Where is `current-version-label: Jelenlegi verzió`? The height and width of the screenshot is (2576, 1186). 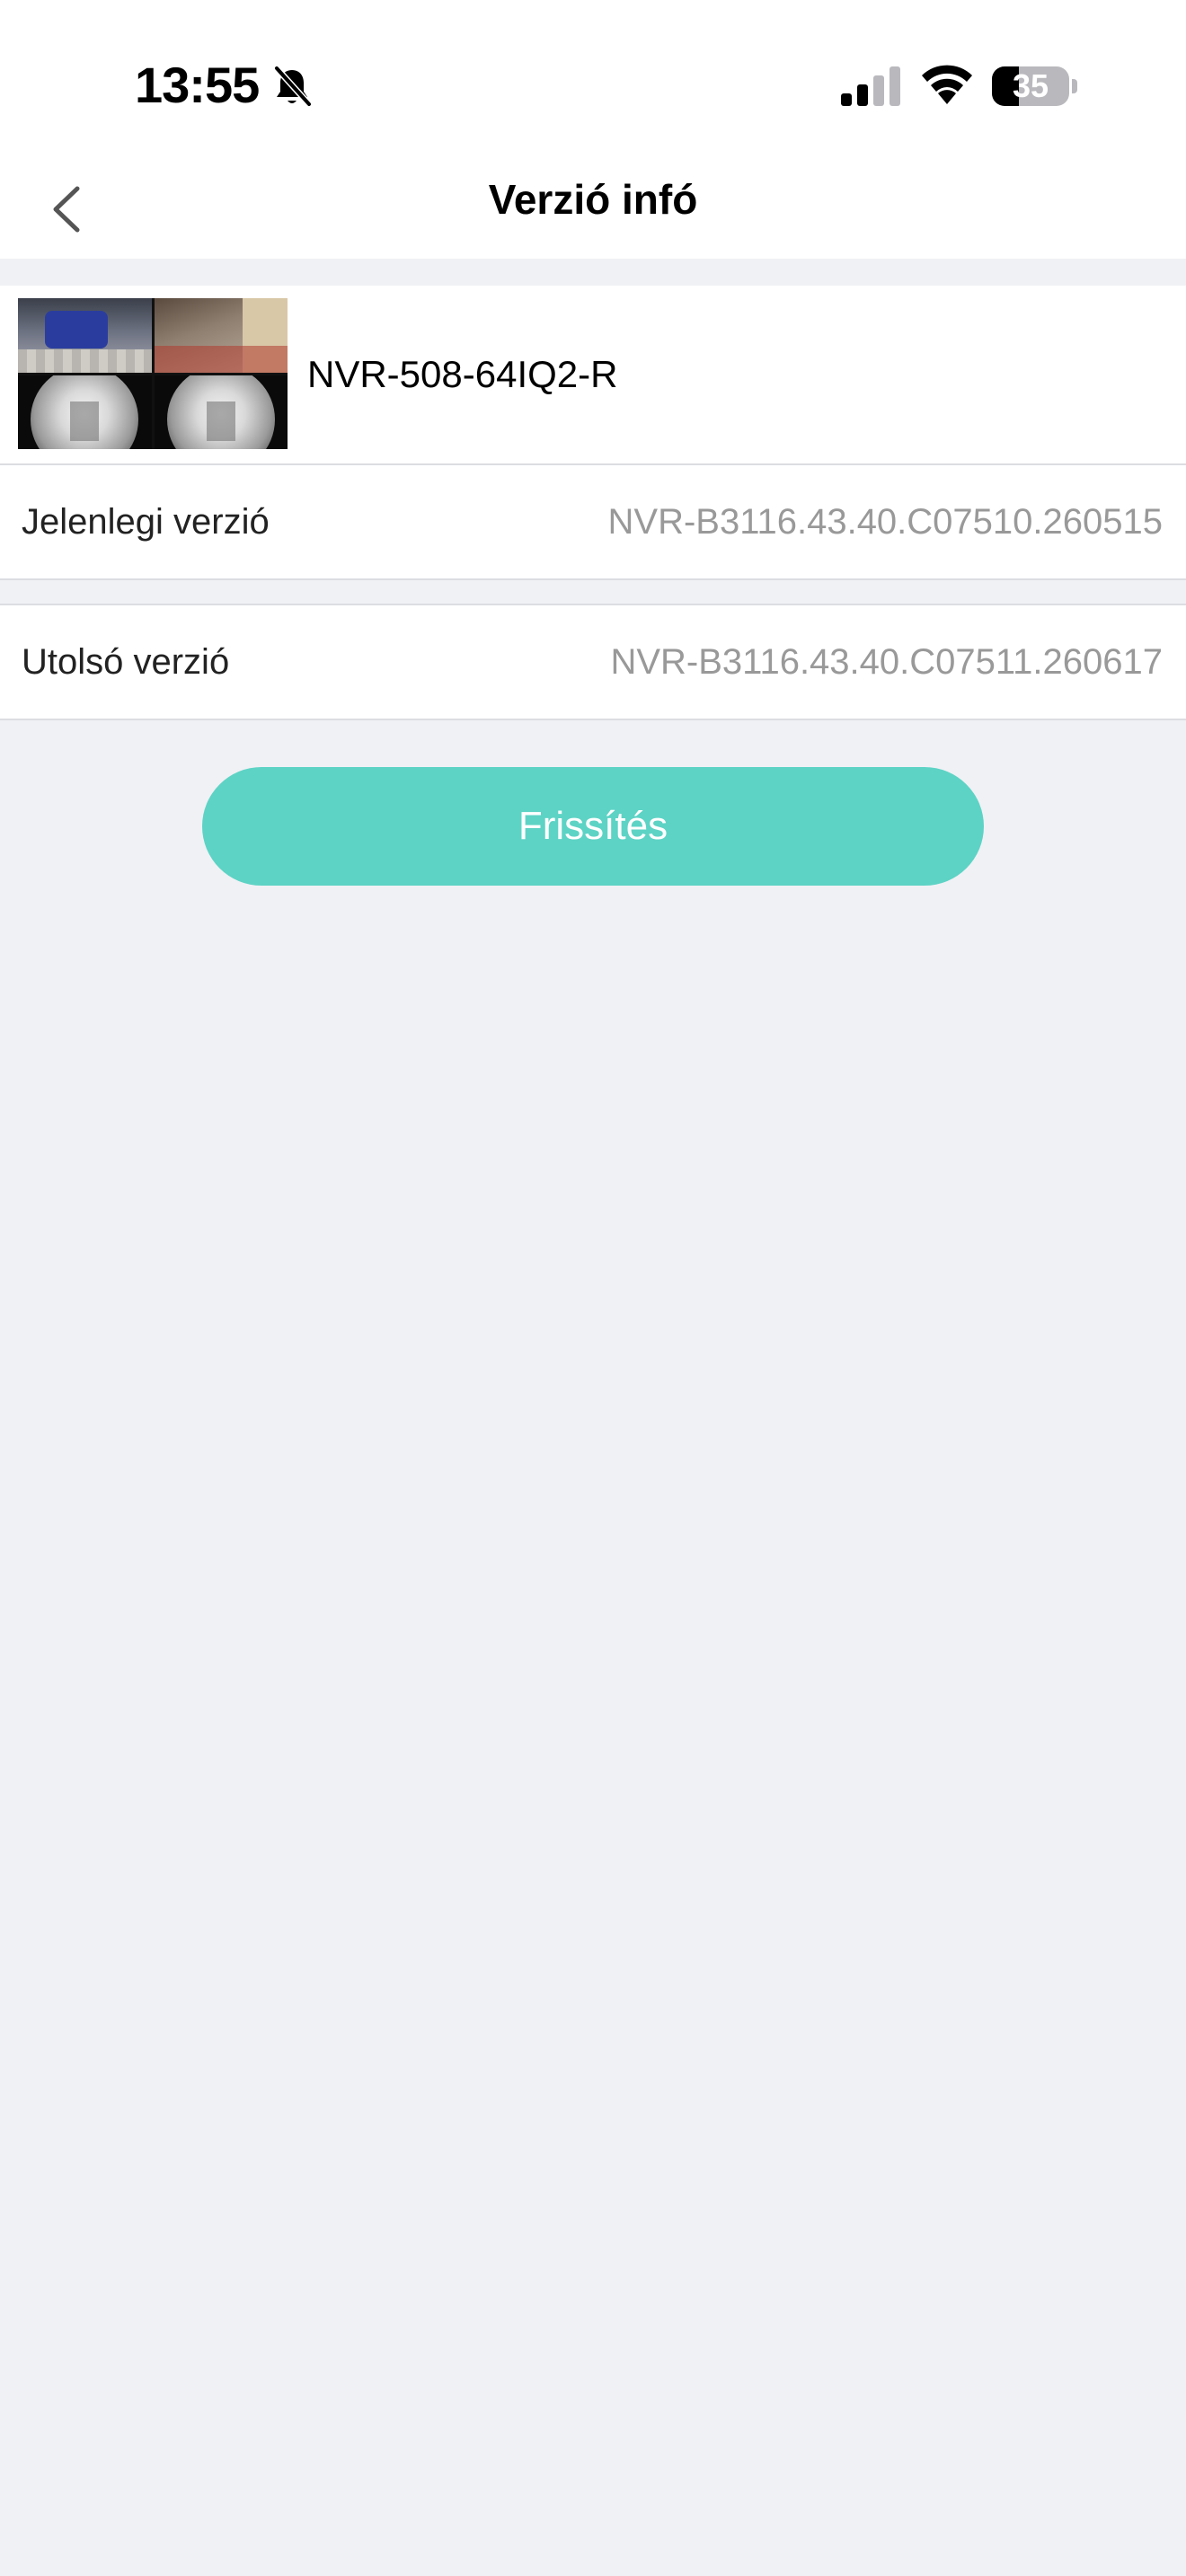
current-version-label: Jelenlegi verzió is located at coordinates (146, 522).